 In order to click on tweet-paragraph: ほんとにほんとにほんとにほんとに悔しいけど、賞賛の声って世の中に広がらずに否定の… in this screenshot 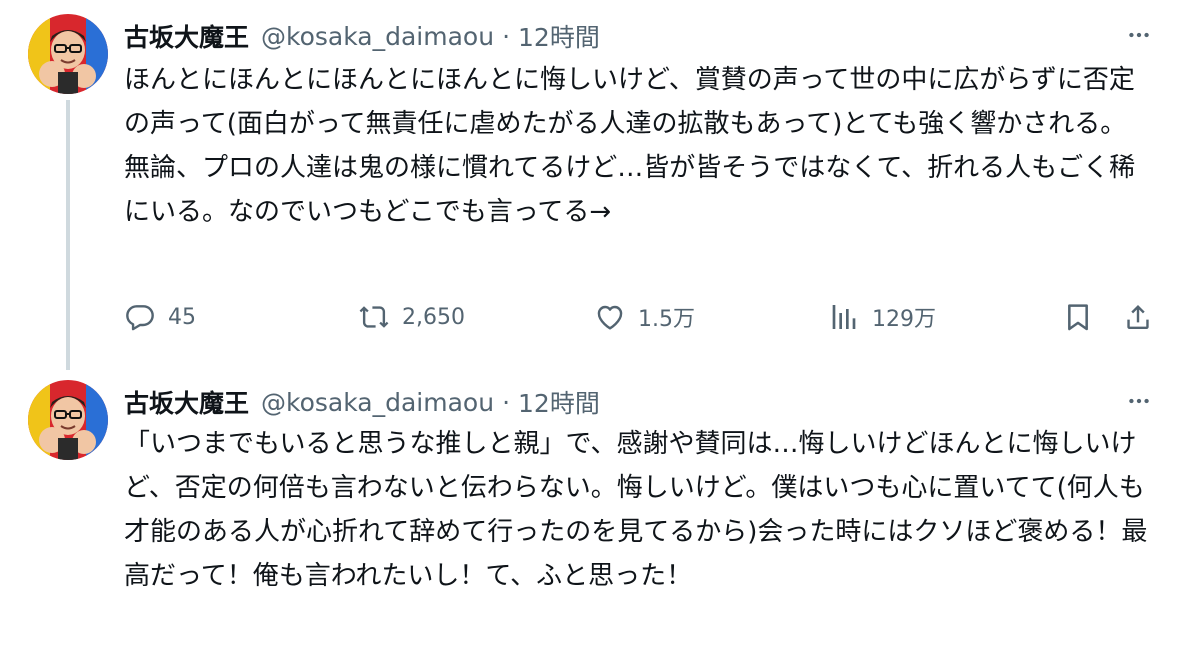, I will do `click(629, 102)`.